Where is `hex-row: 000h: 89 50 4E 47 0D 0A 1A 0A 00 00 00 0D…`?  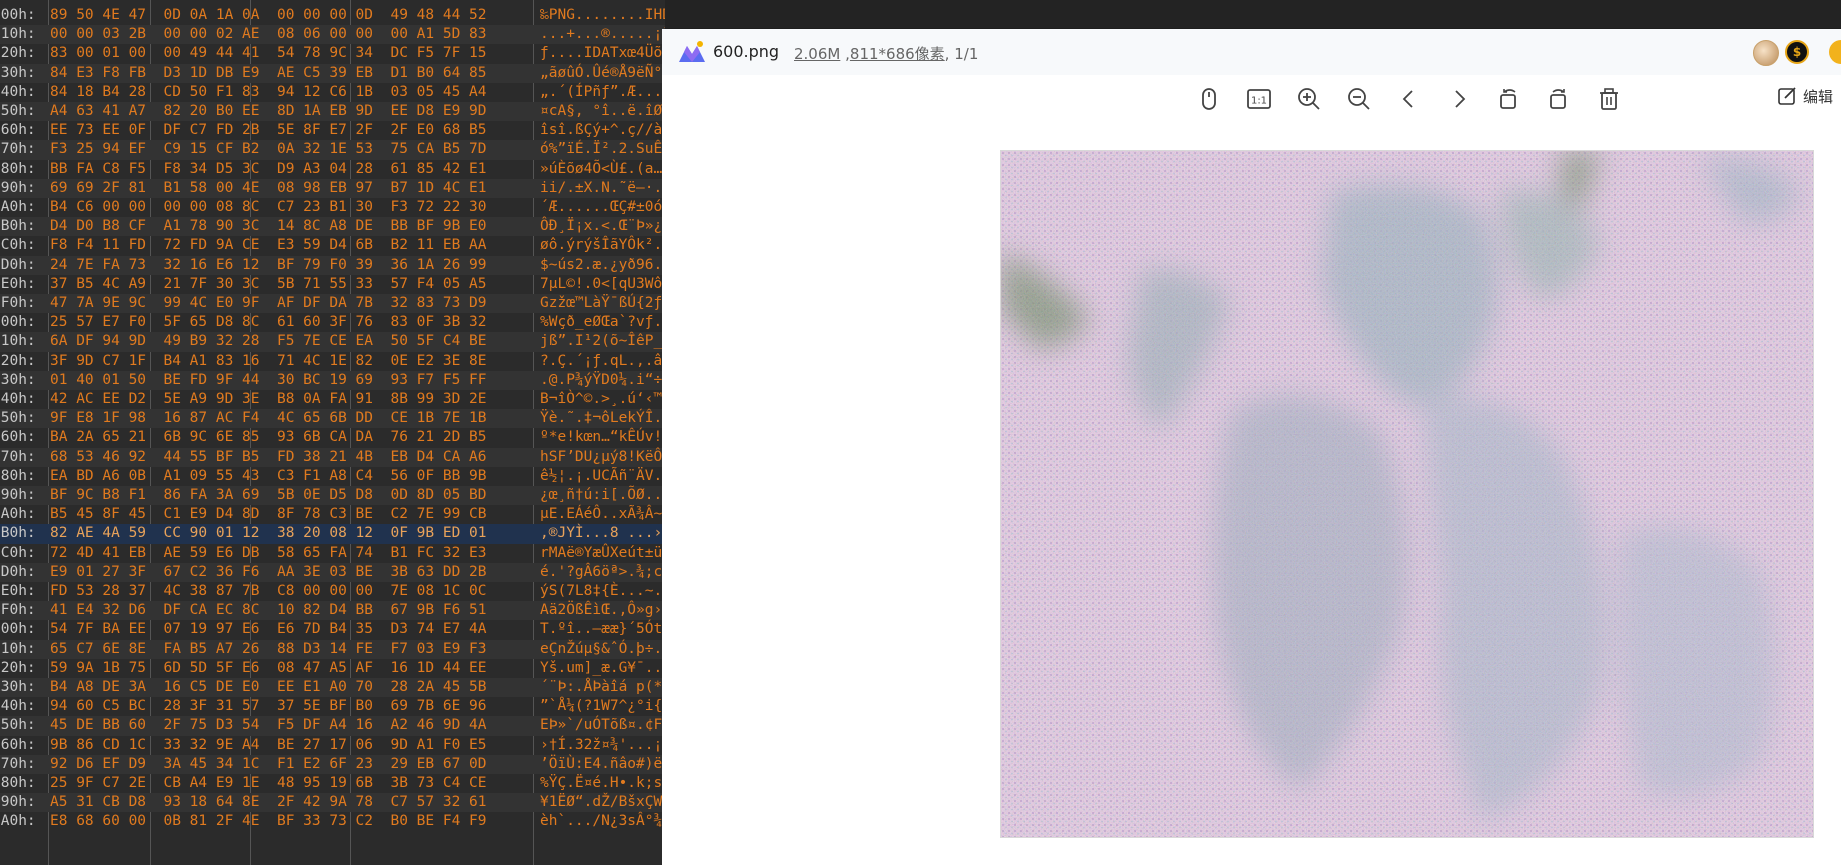
hex-row: 000h: 89 50 4E 47 0D 0A 1A 0A 00 00 00 0D… is located at coordinates (332, 15).